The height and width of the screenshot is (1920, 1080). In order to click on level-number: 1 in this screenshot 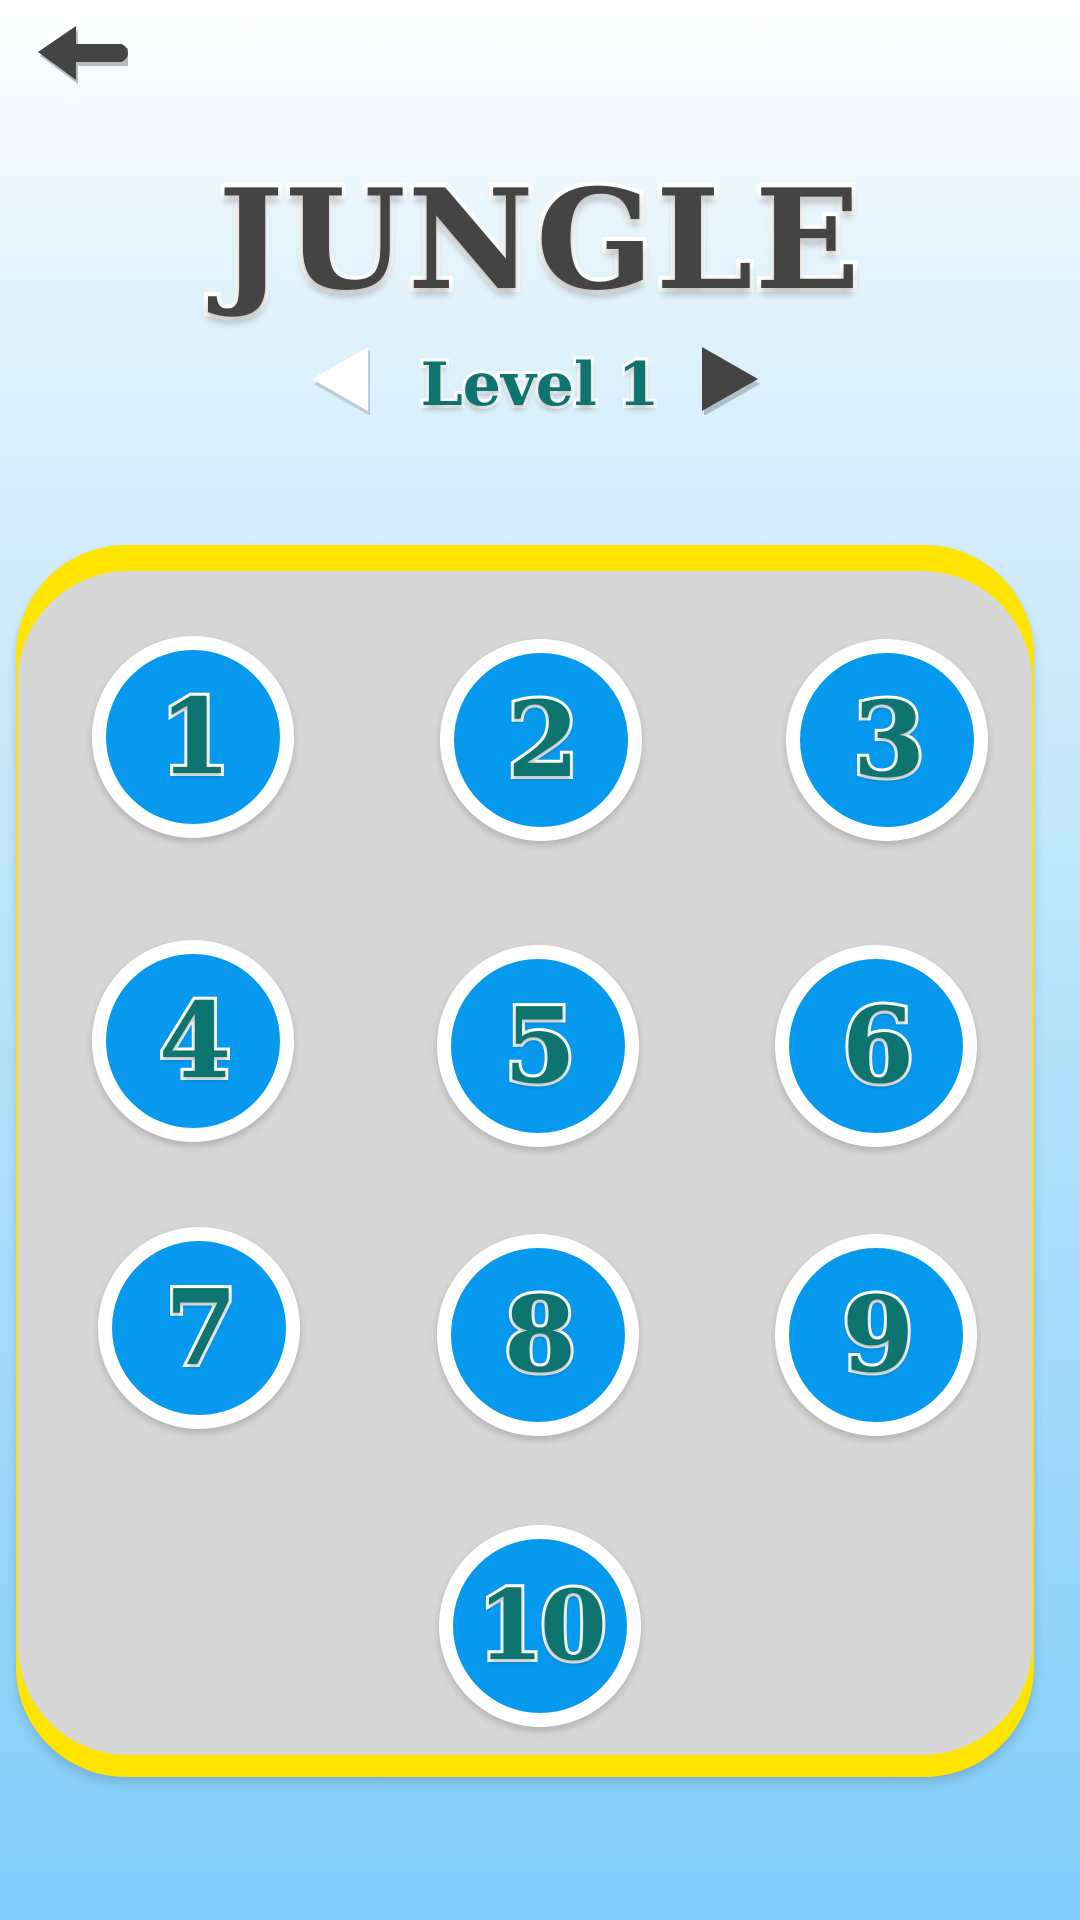, I will do `click(195, 736)`.